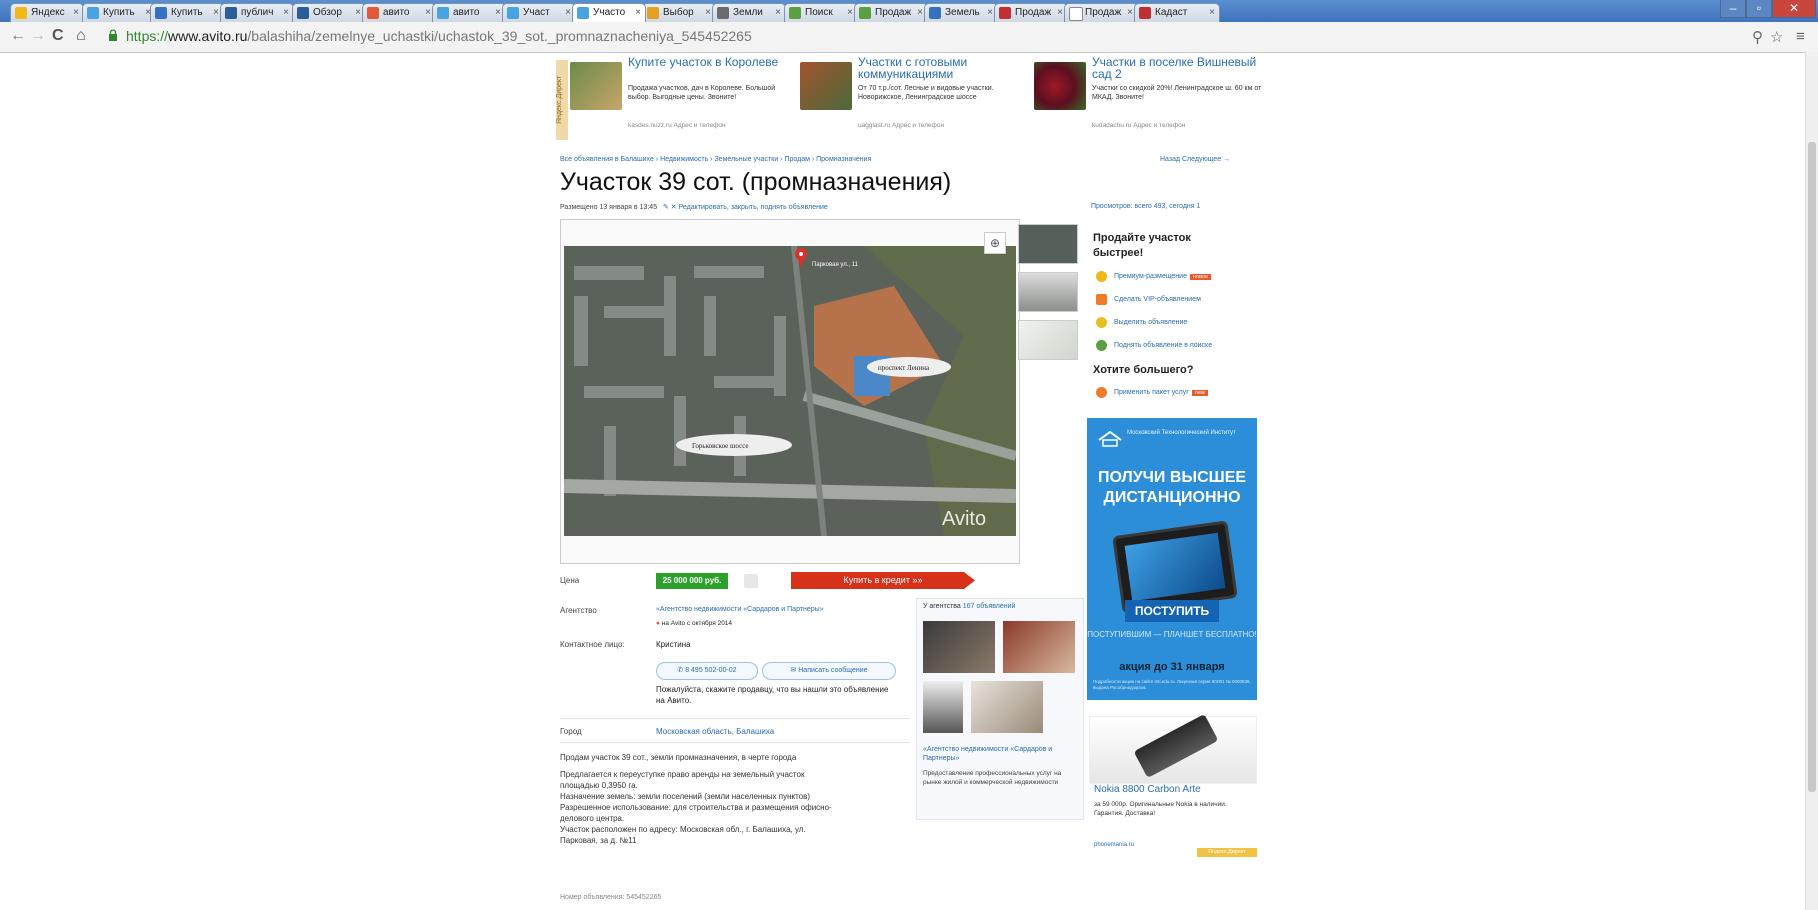 This screenshot has width=1818, height=910. What do you see at coordinates (679, 12) in the screenshot?
I see `browser-tab: Выбор ×` at bounding box center [679, 12].